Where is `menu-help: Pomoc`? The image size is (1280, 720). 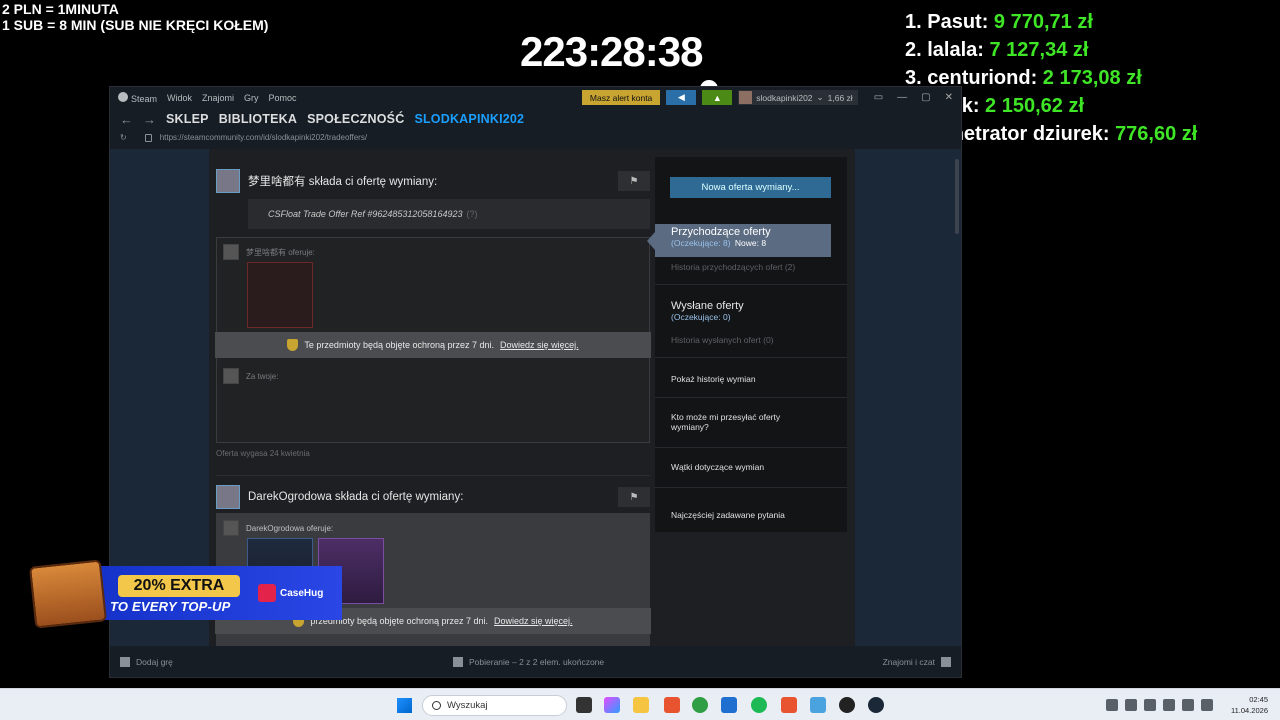
menu-help: Pomoc is located at coordinates (283, 98).